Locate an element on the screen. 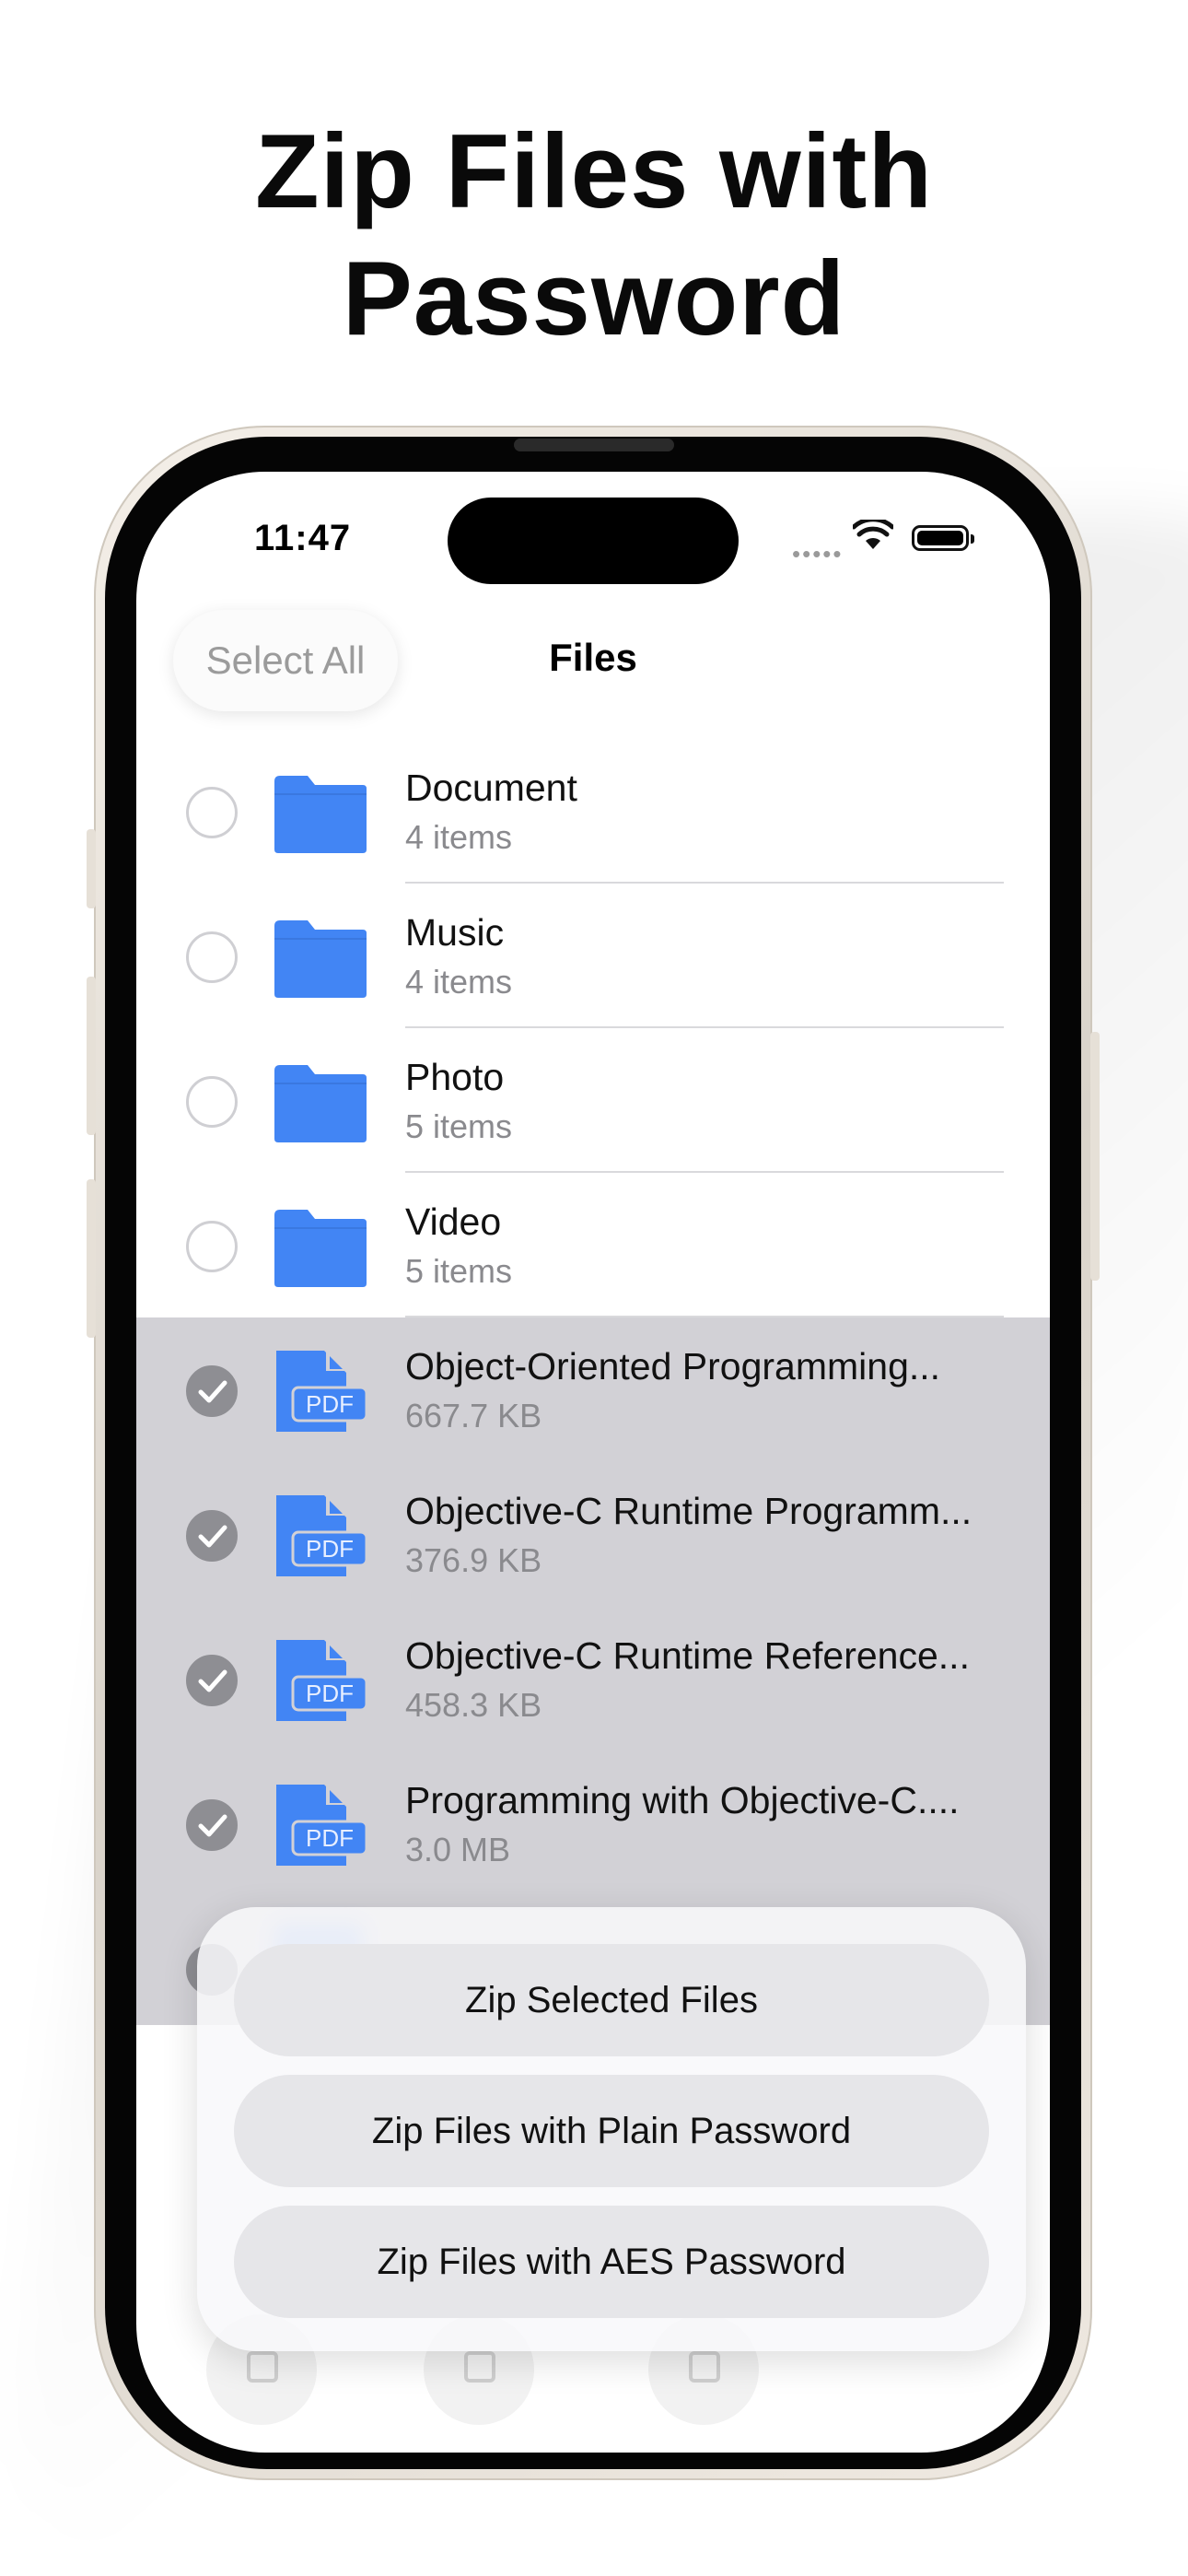  item-size: 376.9 KB is located at coordinates (473, 1560).